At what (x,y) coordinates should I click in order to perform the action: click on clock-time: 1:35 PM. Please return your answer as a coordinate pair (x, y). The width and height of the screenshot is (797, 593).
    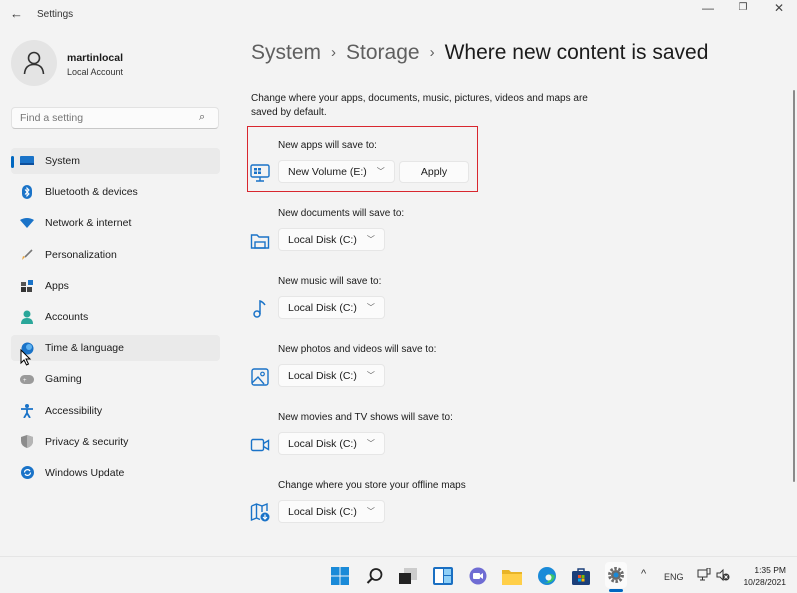
    Looking at the image, I should click on (770, 570).